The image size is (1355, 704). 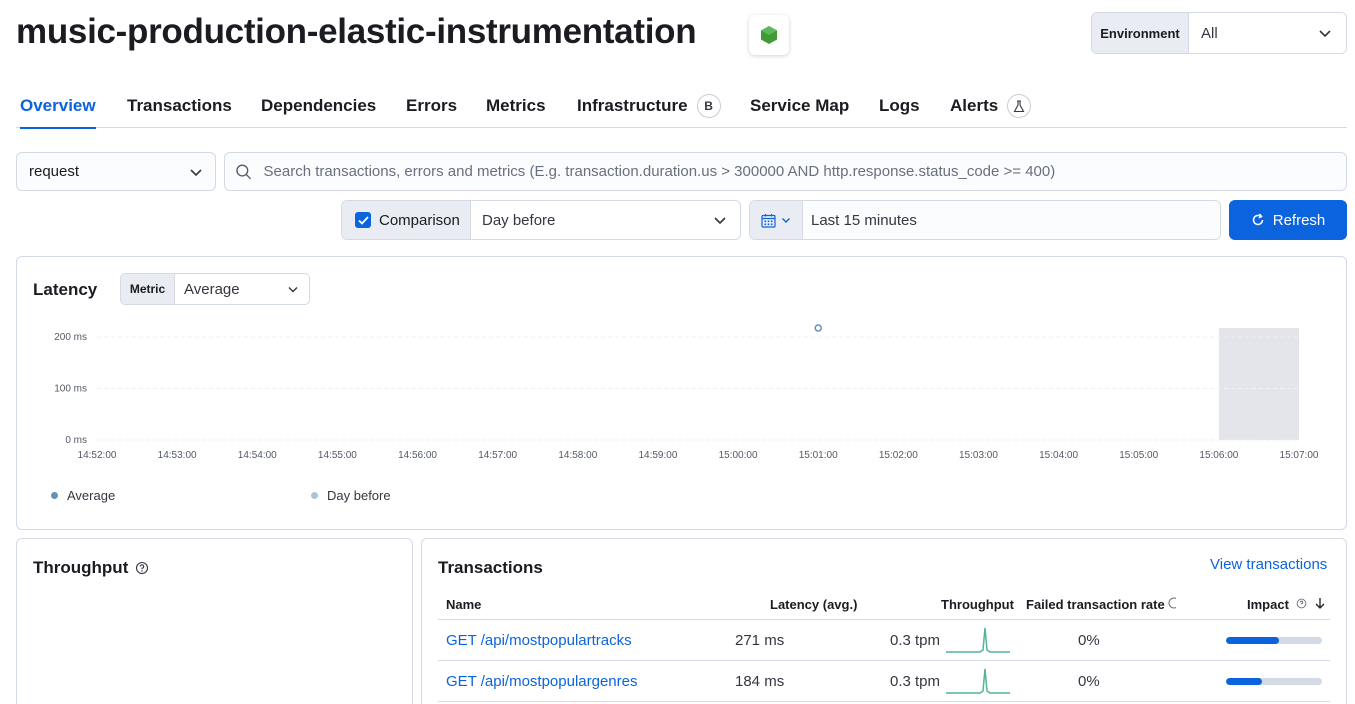 I want to click on legend-average-swatch, so click(x=54, y=495).